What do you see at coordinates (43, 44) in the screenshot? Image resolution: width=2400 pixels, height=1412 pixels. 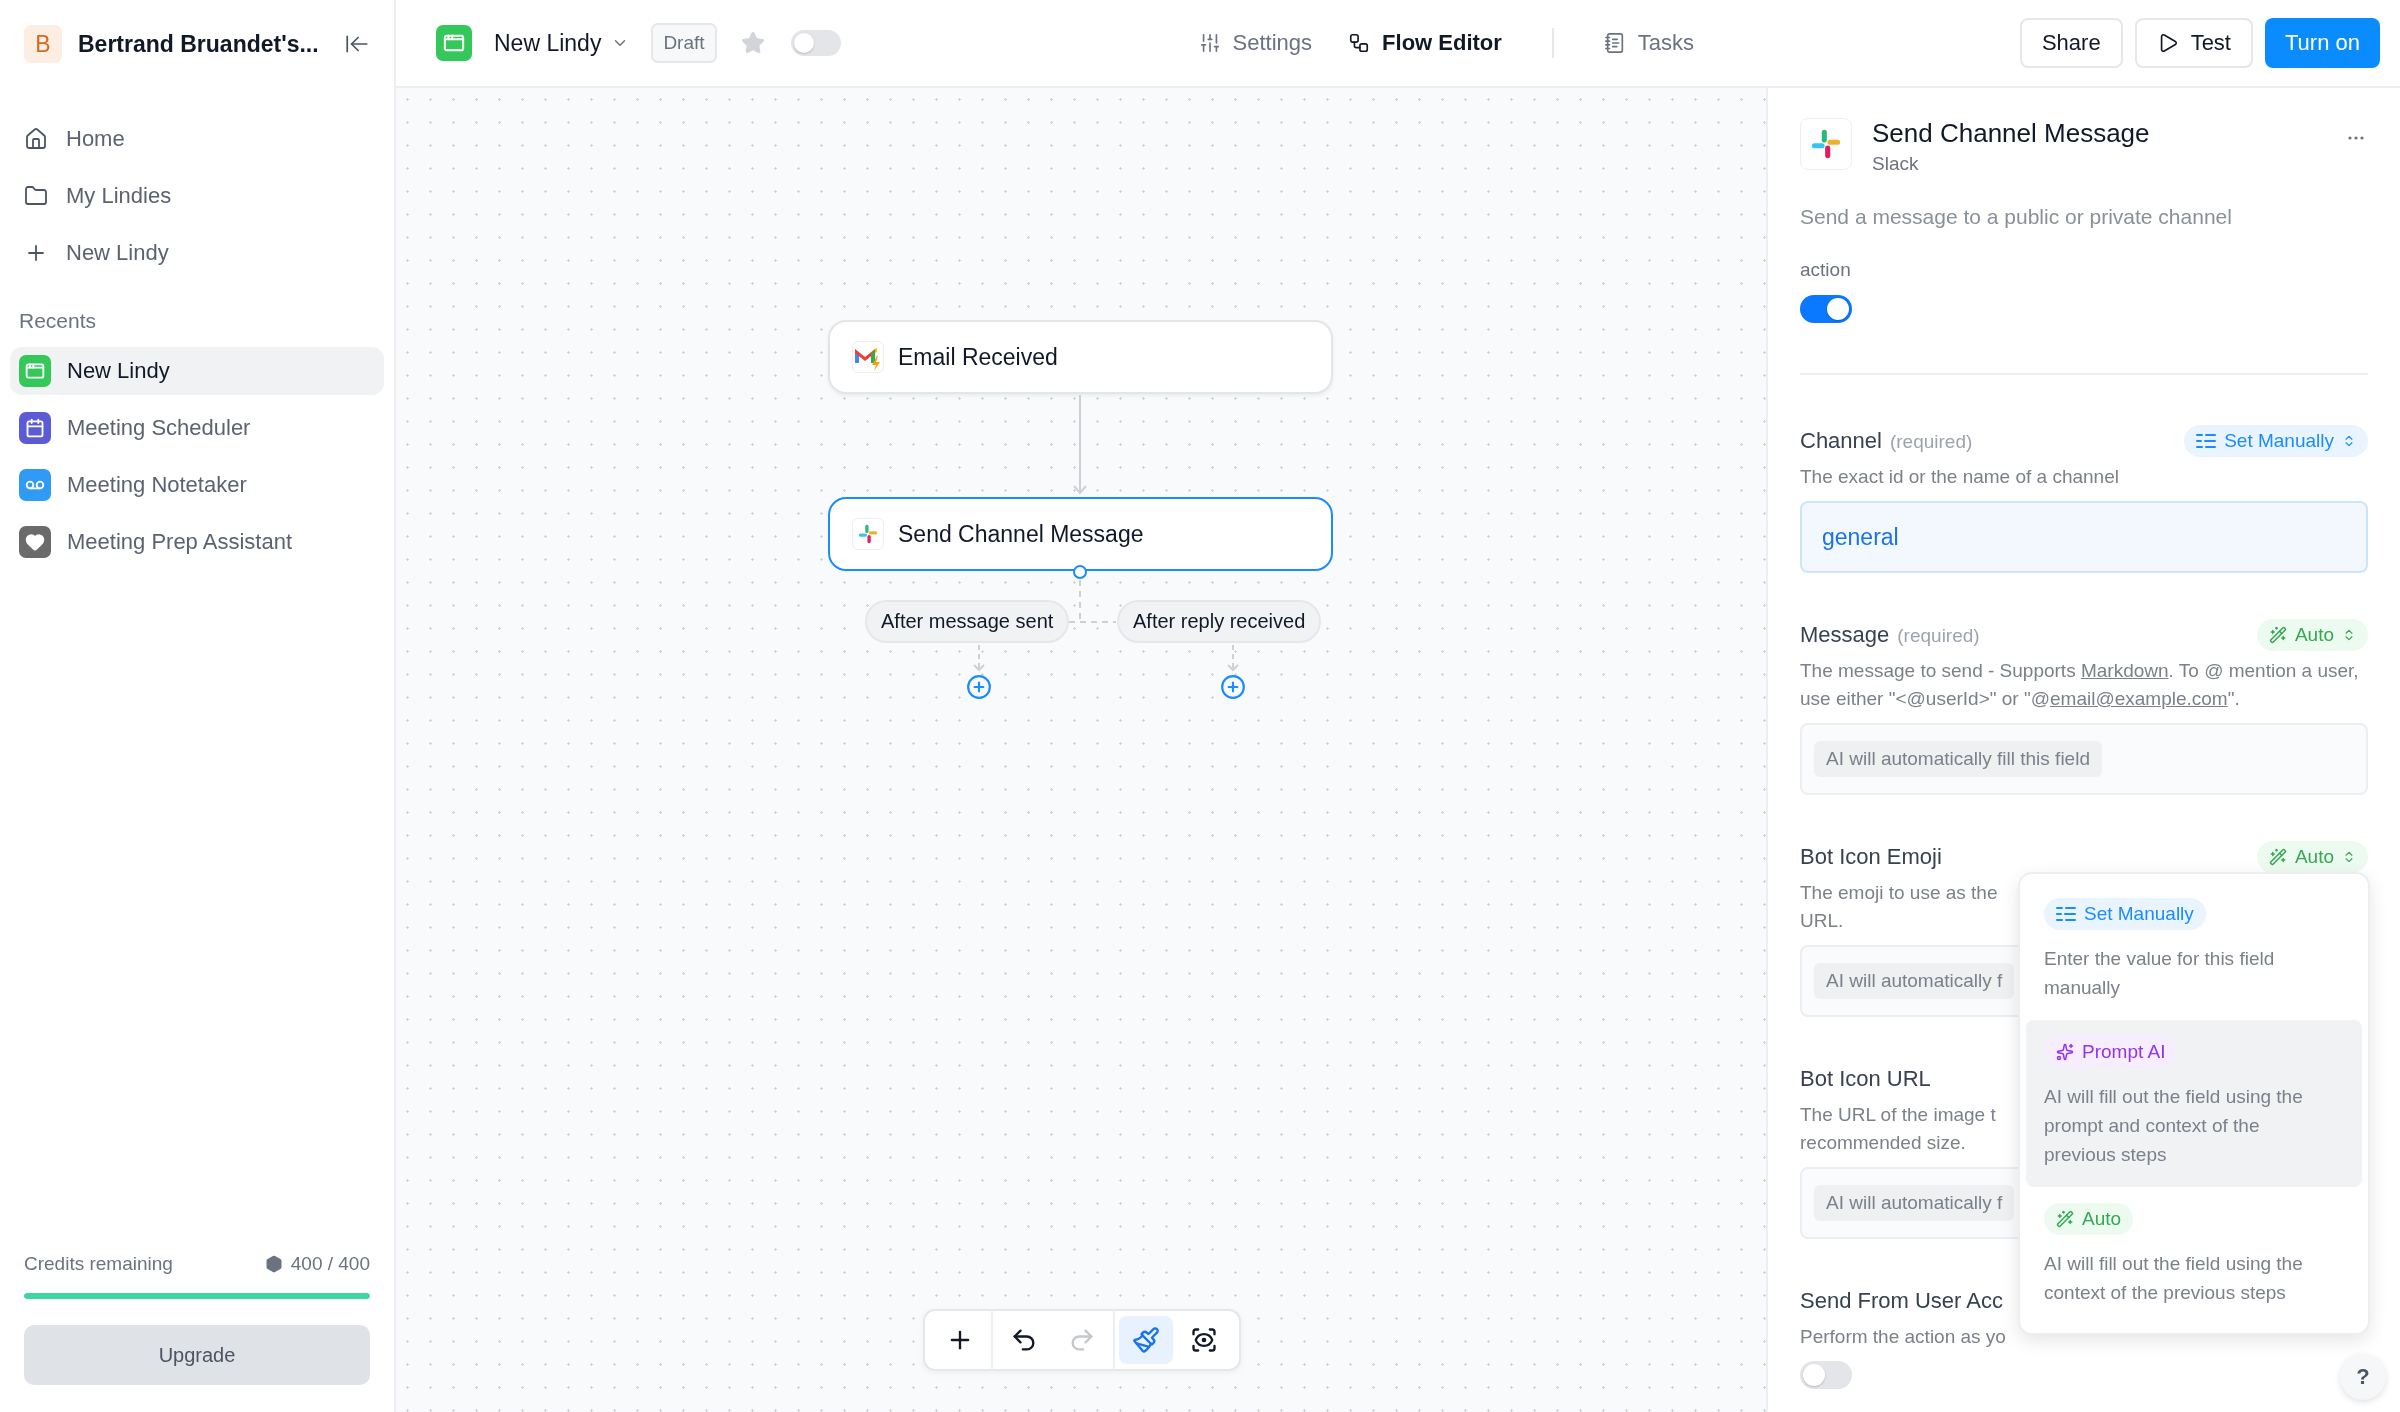 I see `workspace-avatar: B` at bounding box center [43, 44].